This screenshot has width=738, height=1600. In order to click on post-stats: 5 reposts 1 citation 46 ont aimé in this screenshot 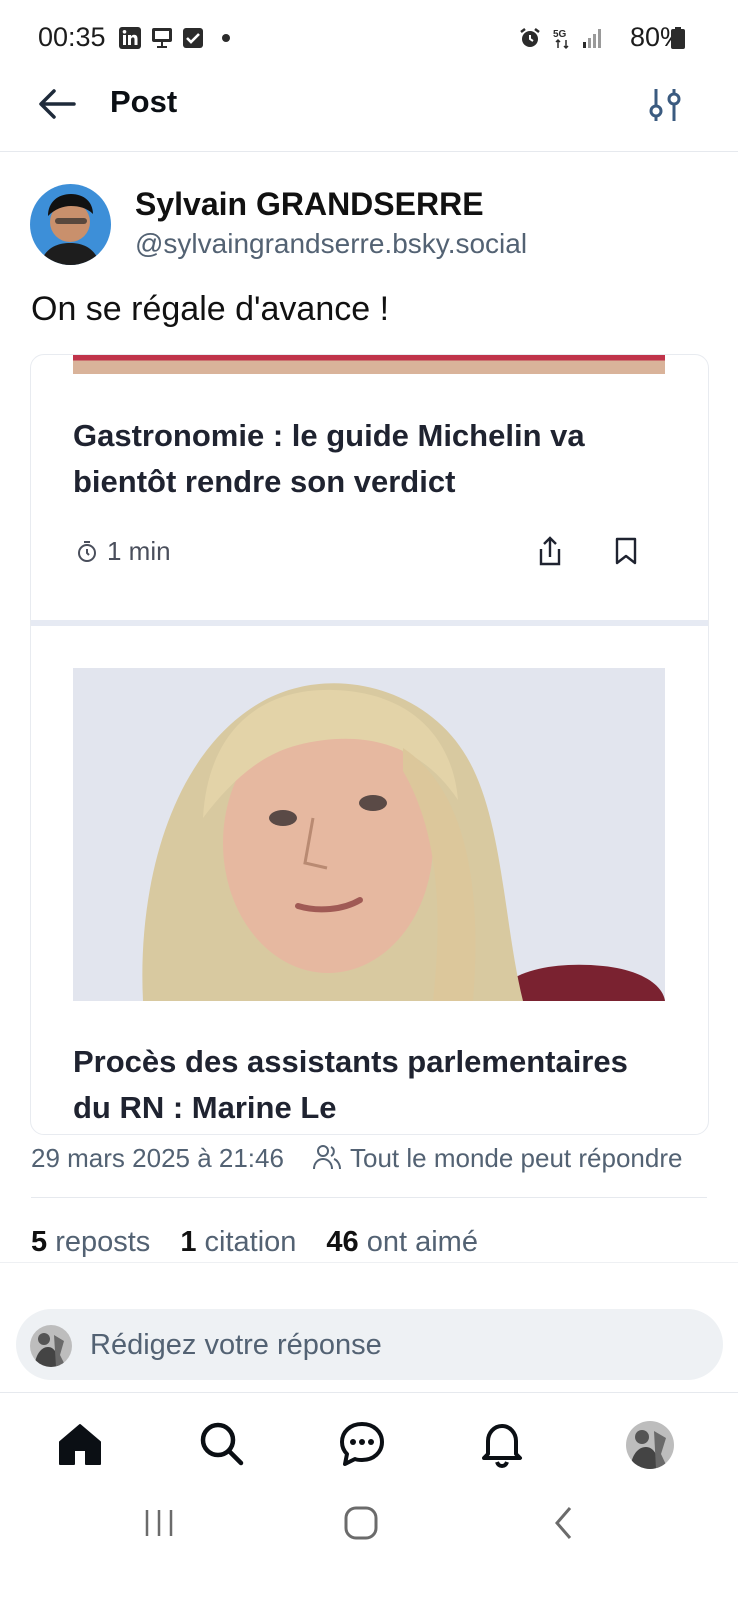, I will do `click(254, 1242)`.